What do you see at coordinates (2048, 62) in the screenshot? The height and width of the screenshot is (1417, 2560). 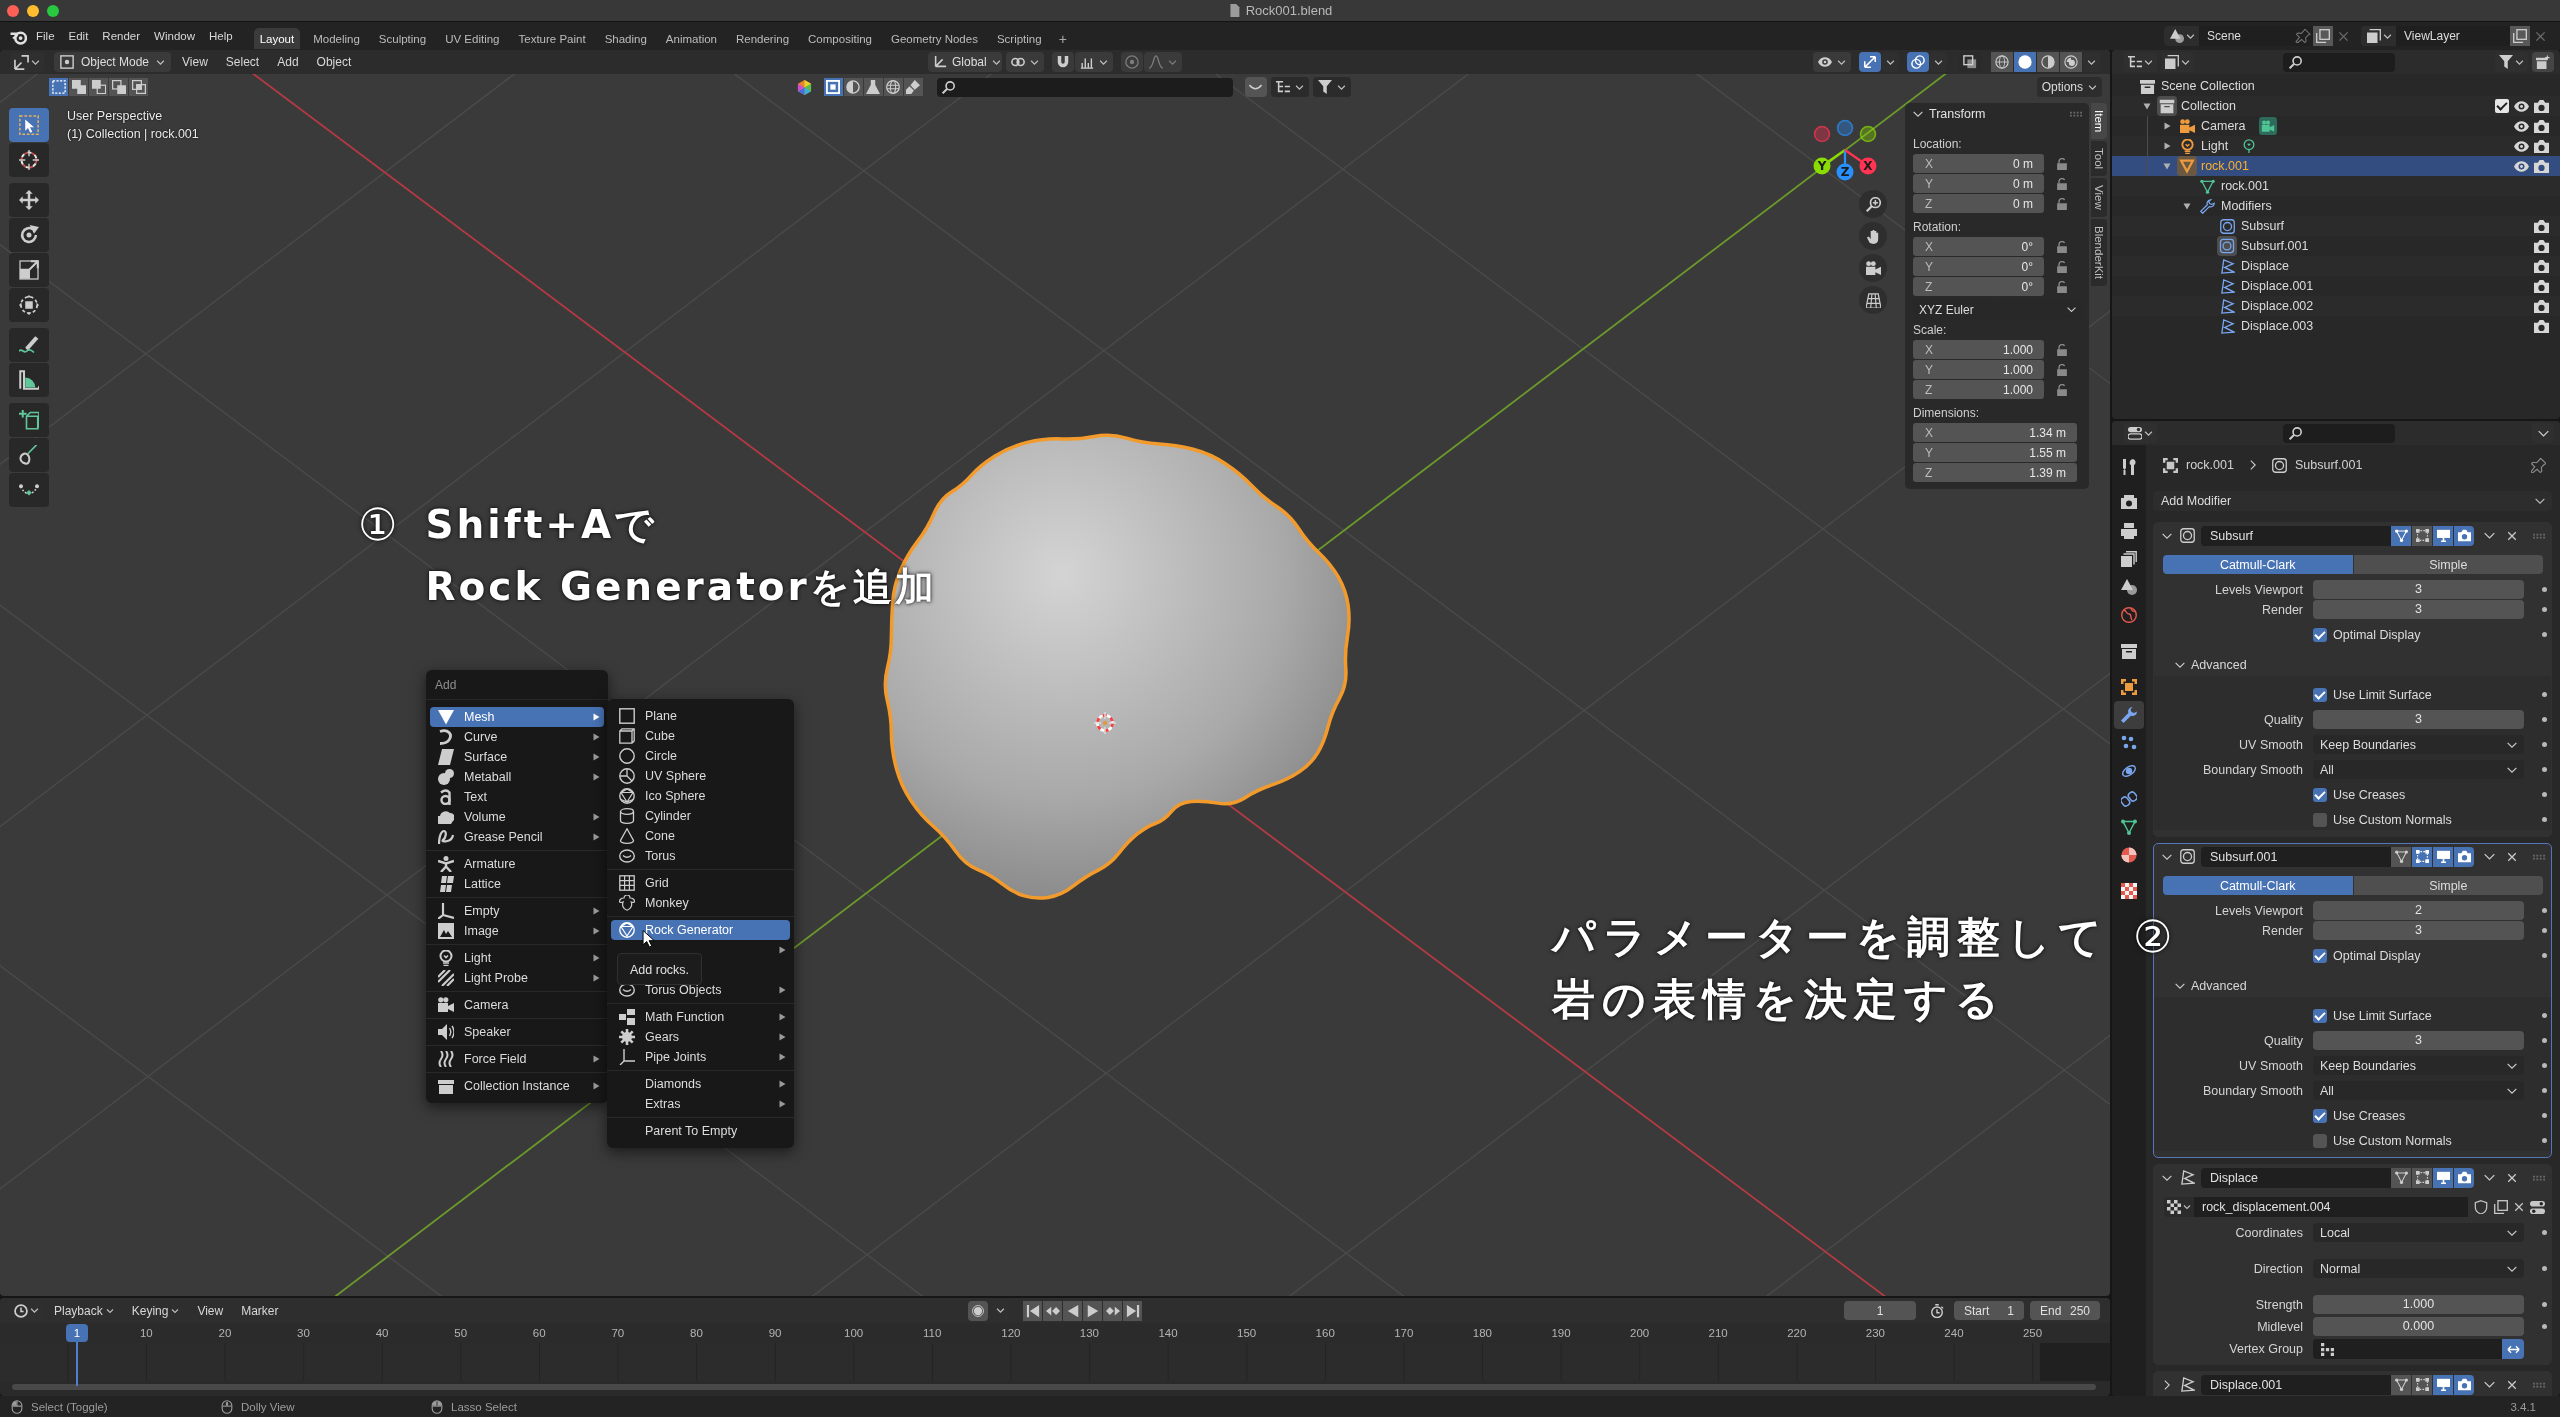 I see `shading-button` at bounding box center [2048, 62].